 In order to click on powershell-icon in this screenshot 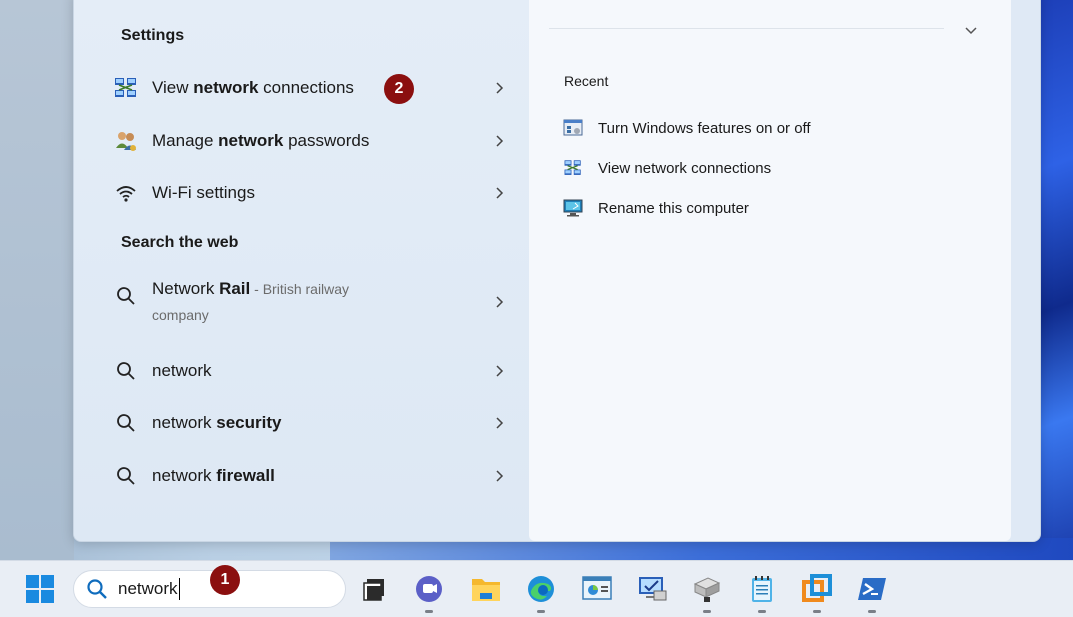, I will do `click(872, 592)`.